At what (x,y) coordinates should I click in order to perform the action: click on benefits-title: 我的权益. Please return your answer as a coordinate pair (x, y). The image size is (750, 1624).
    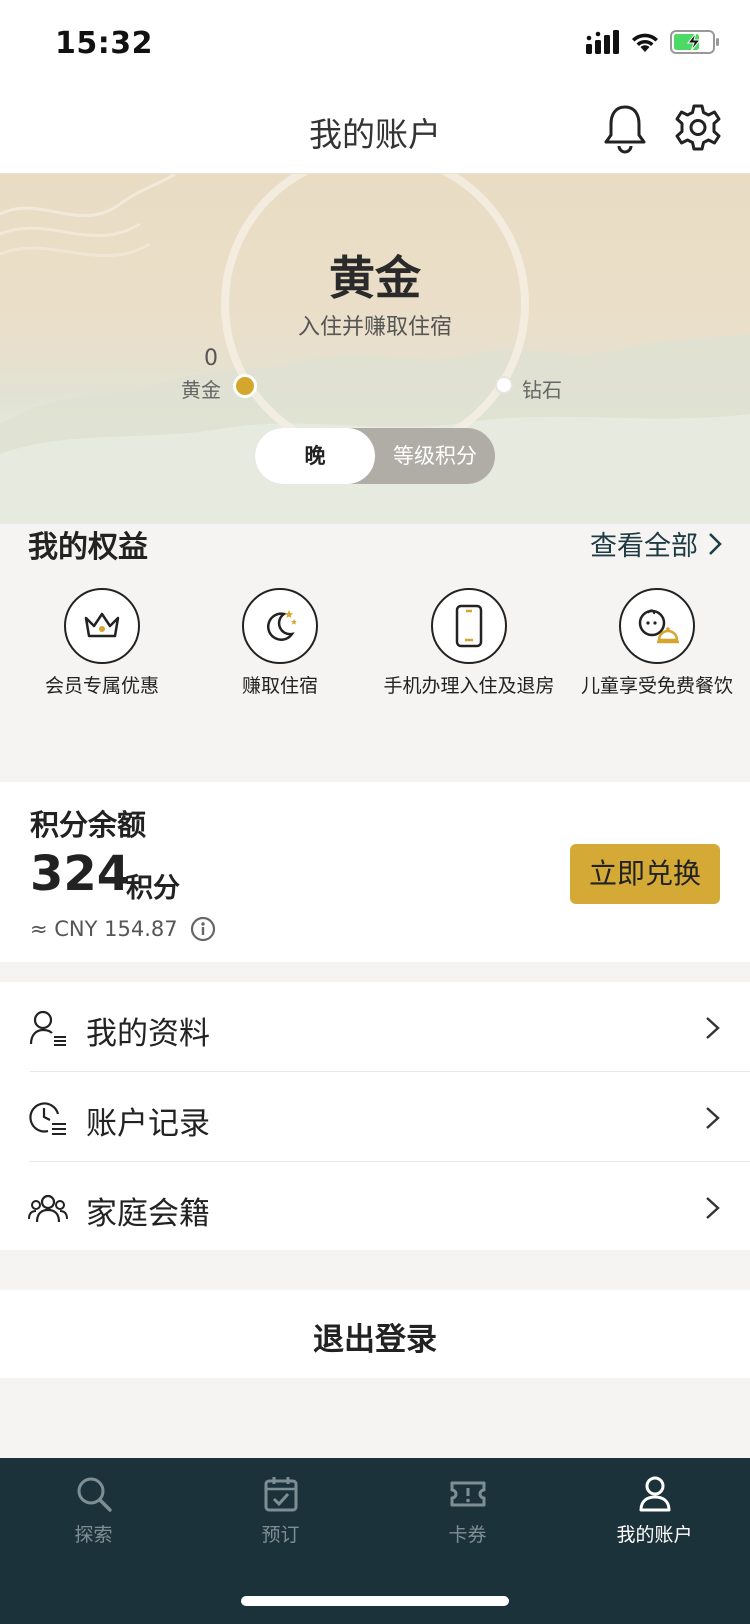
    Looking at the image, I should click on (88, 547).